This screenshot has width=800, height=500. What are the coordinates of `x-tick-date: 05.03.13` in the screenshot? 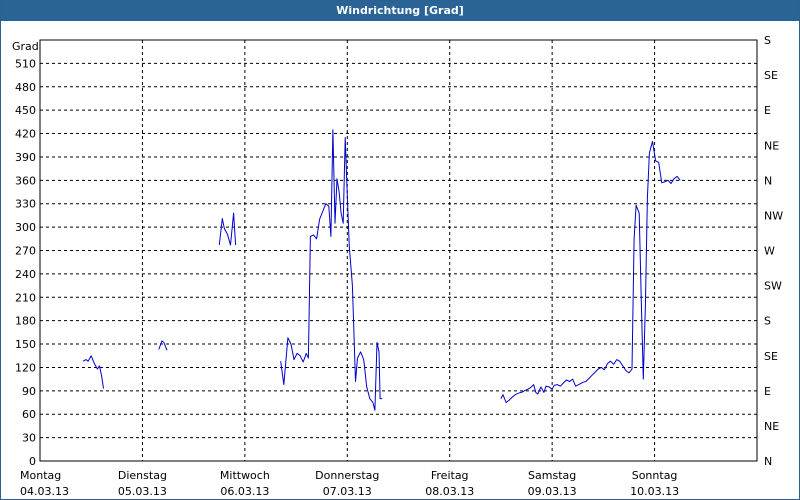 It's located at (142, 491).